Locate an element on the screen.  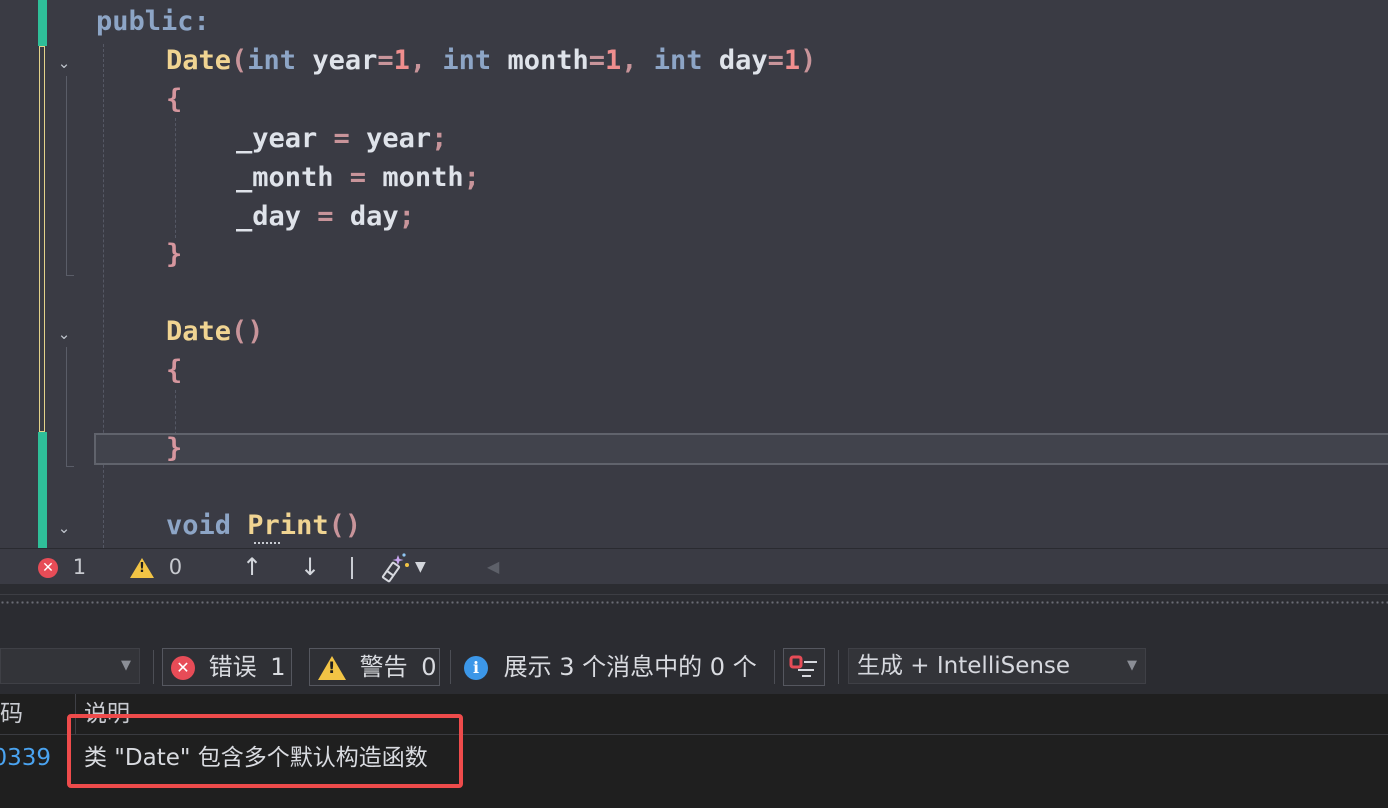
arrow-up-icon: ↑ is located at coordinates (252, 567).